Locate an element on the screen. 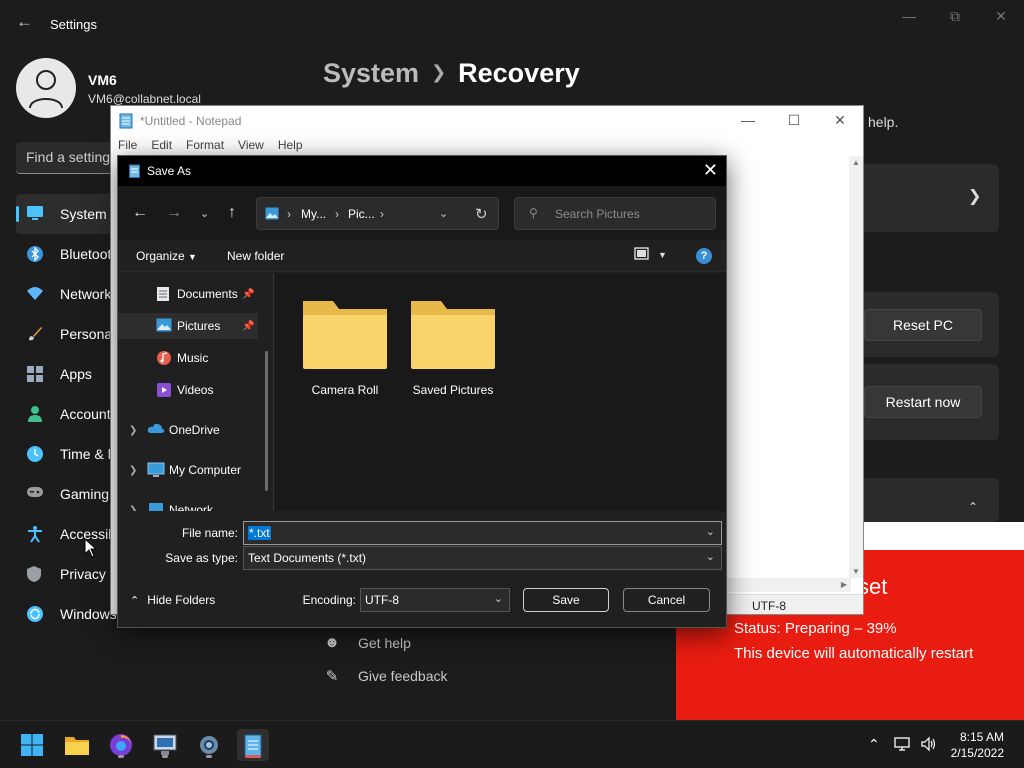 The width and height of the screenshot is (1024, 768). remote-desktop-icon is located at coordinates (165, 745).